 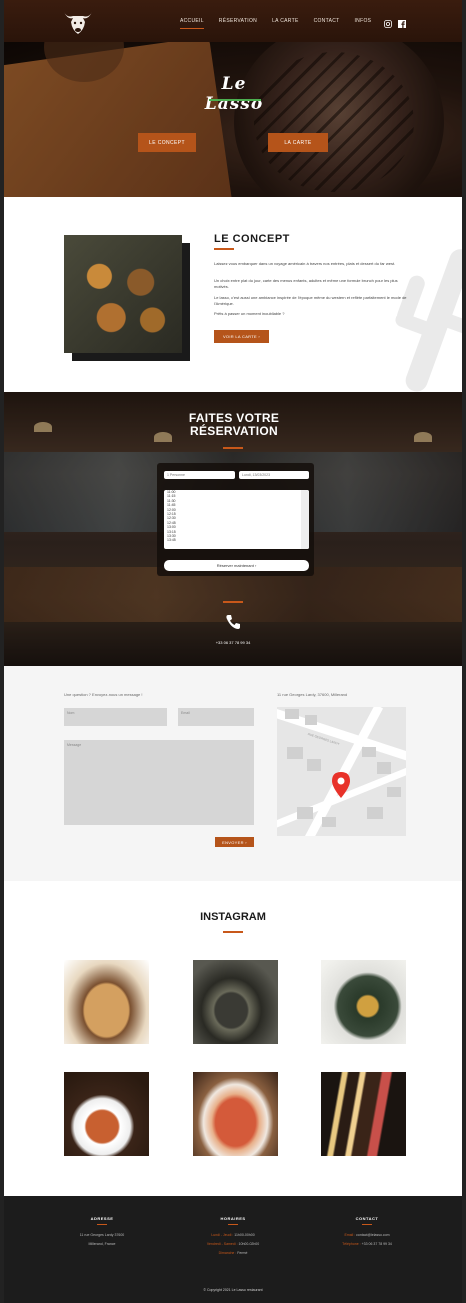 What do you see at coordinates (102, 1244) in the screenshot?
I see `footer-address-line: Millerand, France` at bounding box center [102, 1244].